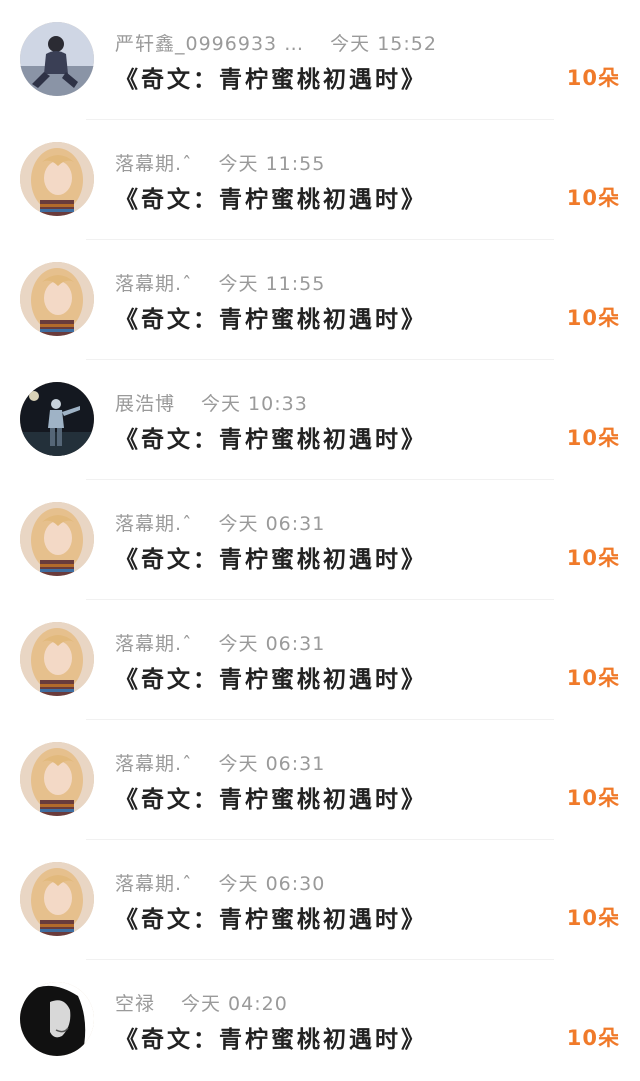  I want to click on night-figure-icon, so click(57, 419).